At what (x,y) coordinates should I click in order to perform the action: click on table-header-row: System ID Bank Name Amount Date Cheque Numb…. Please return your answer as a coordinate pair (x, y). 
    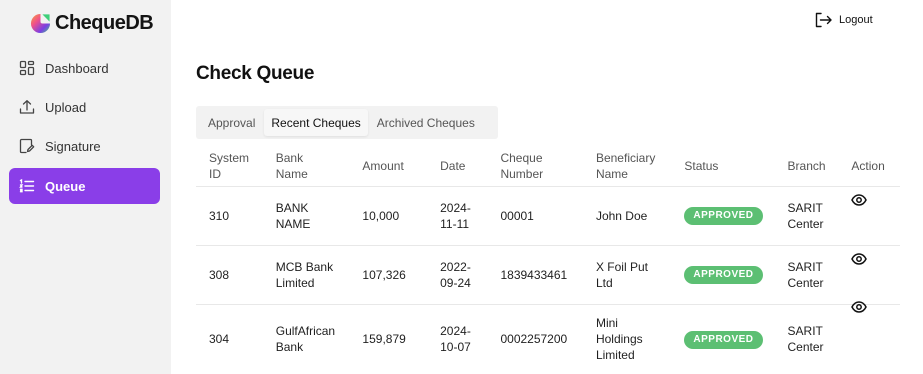
    Looking at the image, I should click on (548, 166).